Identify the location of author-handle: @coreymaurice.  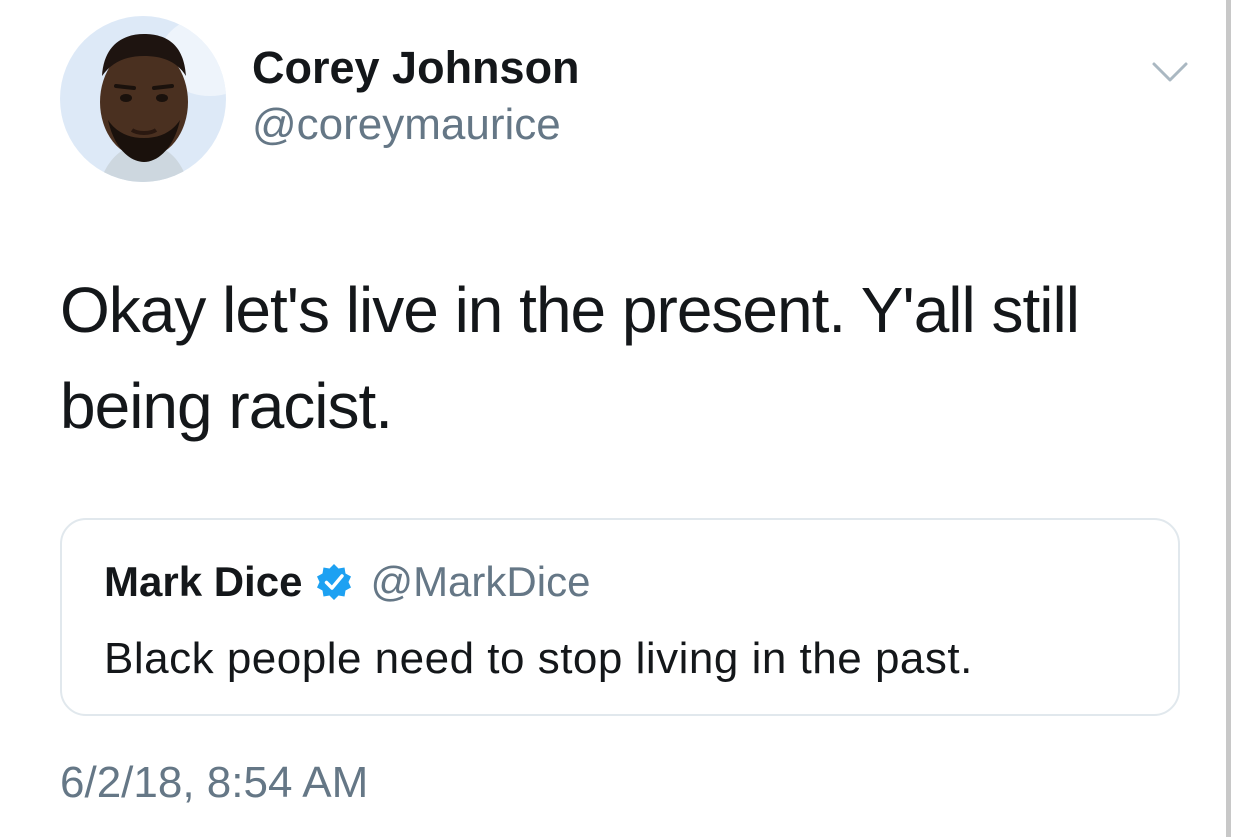
(406, 125).